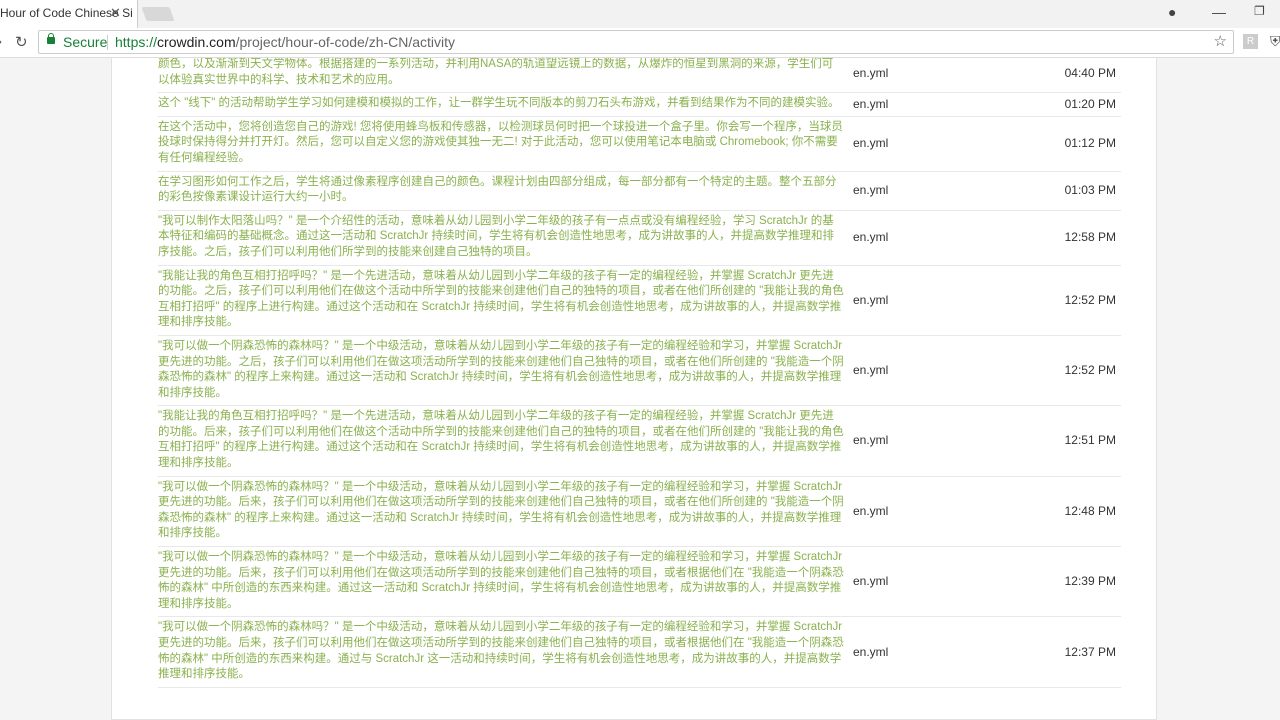 The width and height of the screenshot is (1280, 720). Describe the element at coordinates (1090, 190) in the screenshot. I see `activity-time: 01:03 PM` at that location.